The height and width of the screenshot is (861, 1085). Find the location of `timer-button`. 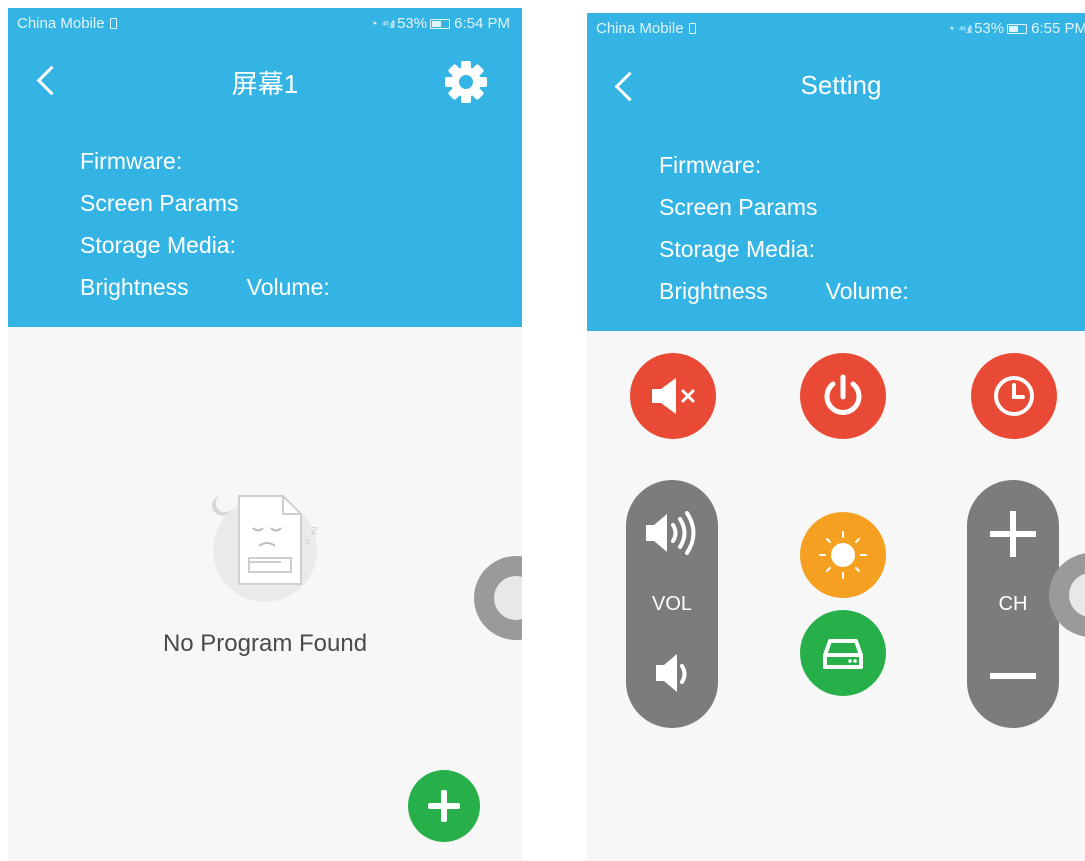

timer-button is located at coordinates (1014, 396).